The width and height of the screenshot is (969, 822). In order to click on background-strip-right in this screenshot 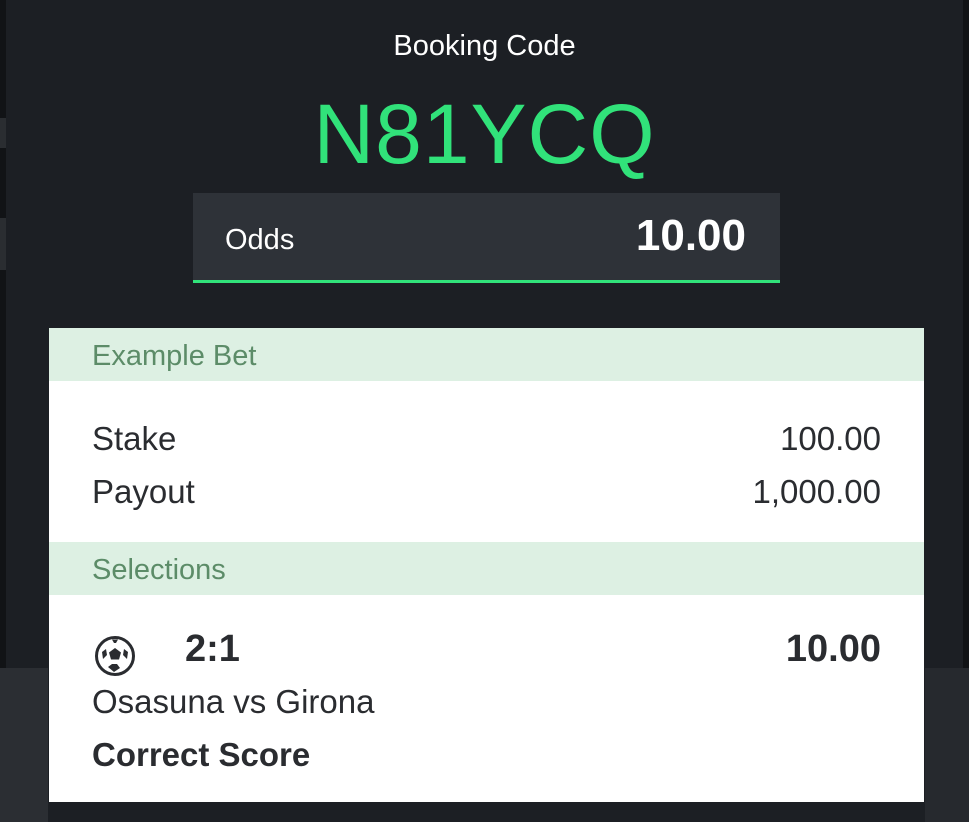, I will do `click(947, 745)`.